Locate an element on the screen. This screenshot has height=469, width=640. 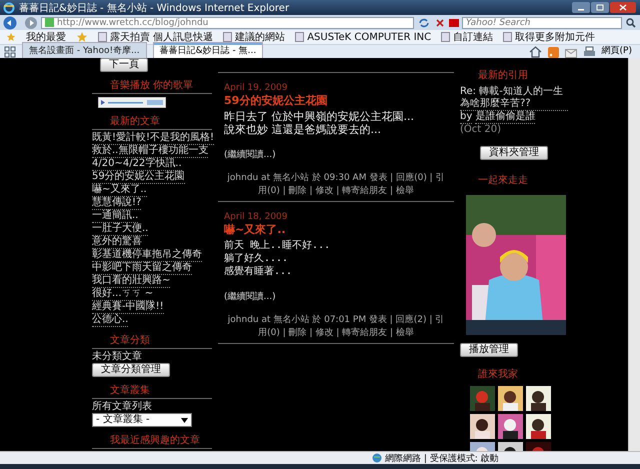
stop-icon is located at coordinates (440, 22).